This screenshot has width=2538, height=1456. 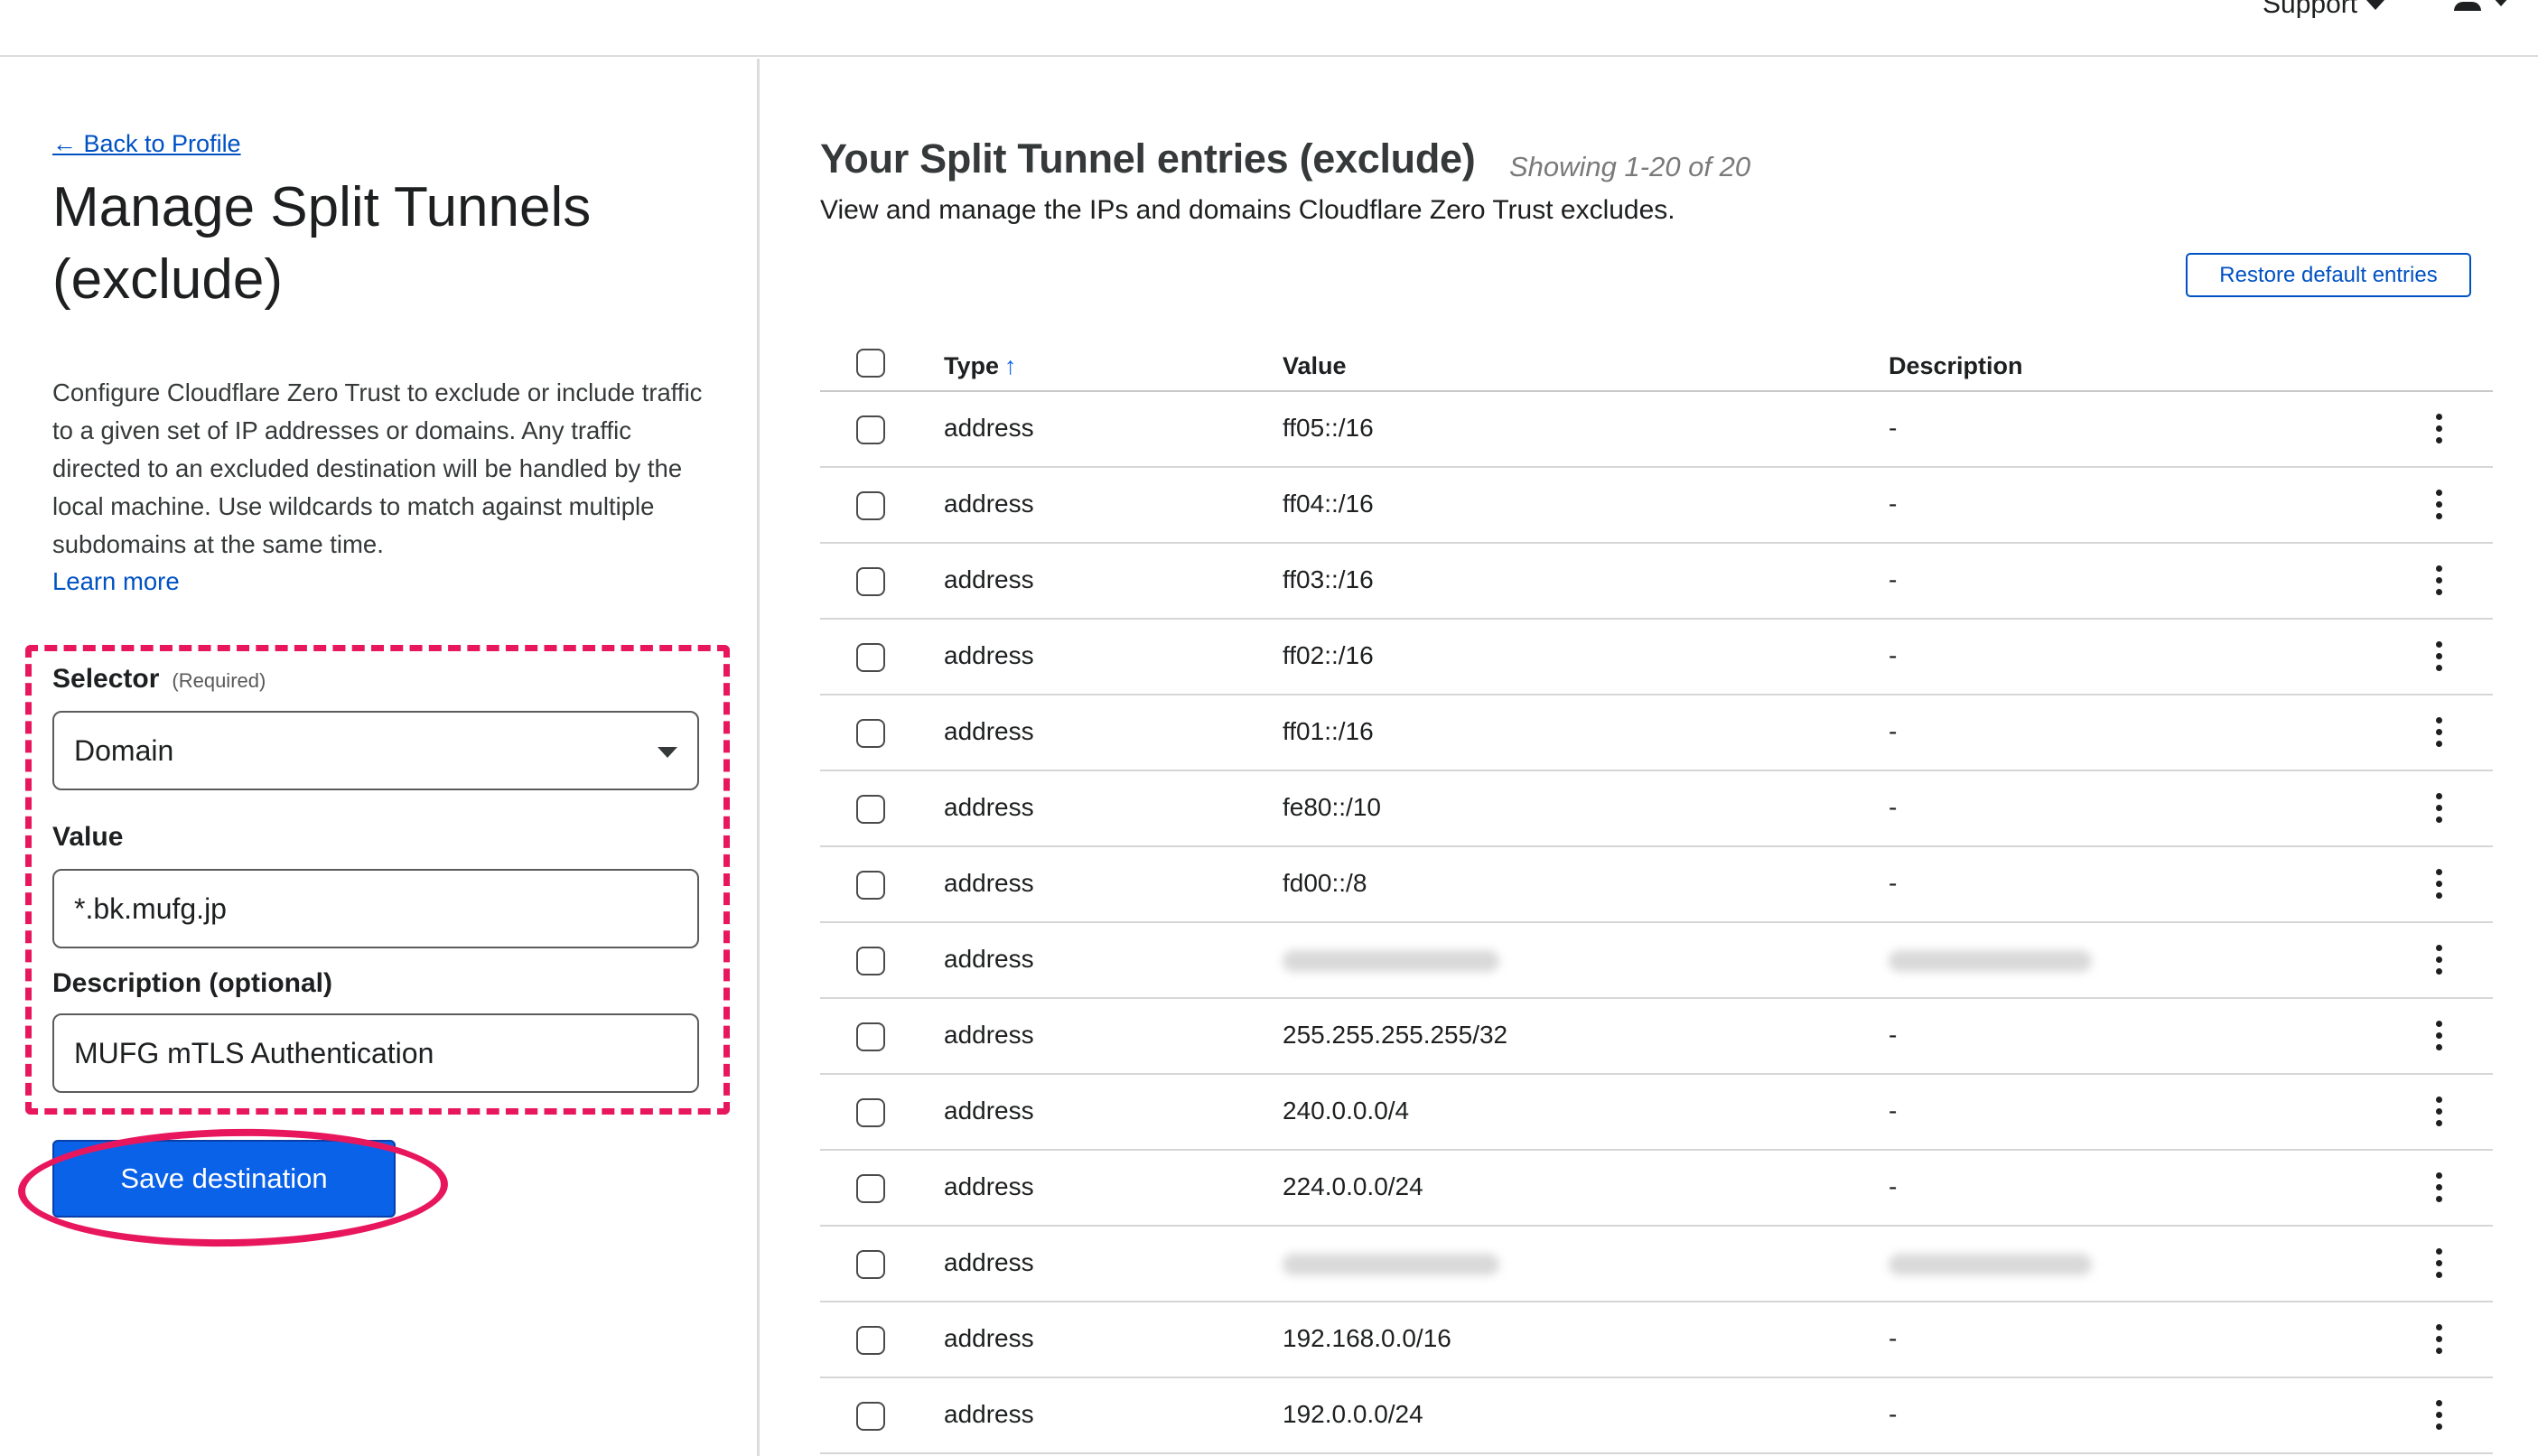 I want to click on description-input-text: MUFG mTLS Authentication, so click(x=254, y=1052).